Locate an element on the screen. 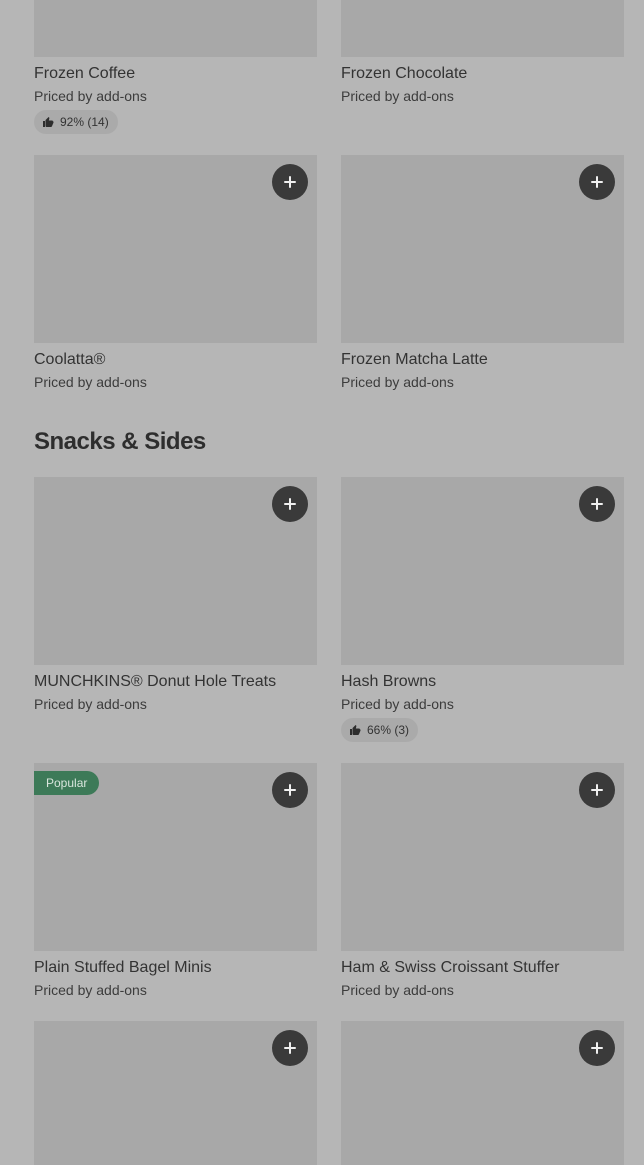  item-rating: 66% (3) is located at coordinates (380, 730).